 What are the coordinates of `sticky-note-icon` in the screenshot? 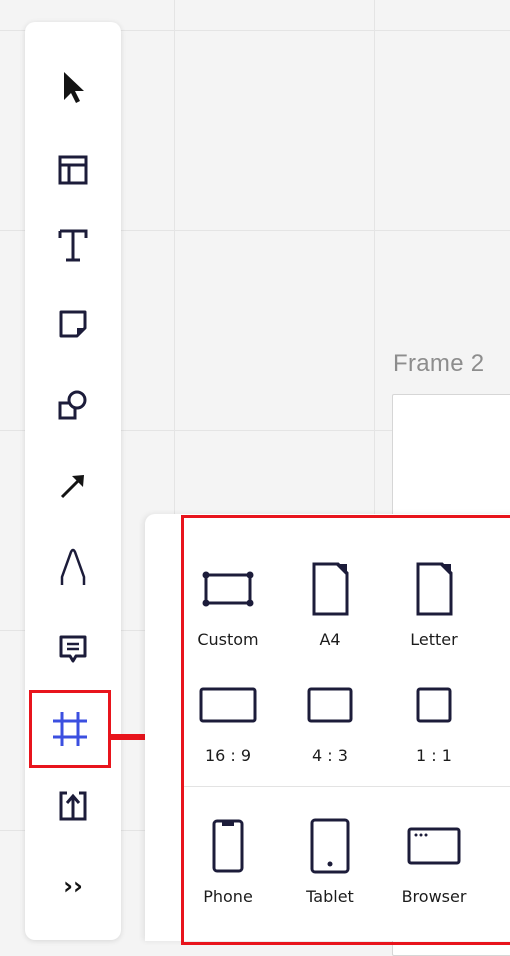 It's located at (73, 324).